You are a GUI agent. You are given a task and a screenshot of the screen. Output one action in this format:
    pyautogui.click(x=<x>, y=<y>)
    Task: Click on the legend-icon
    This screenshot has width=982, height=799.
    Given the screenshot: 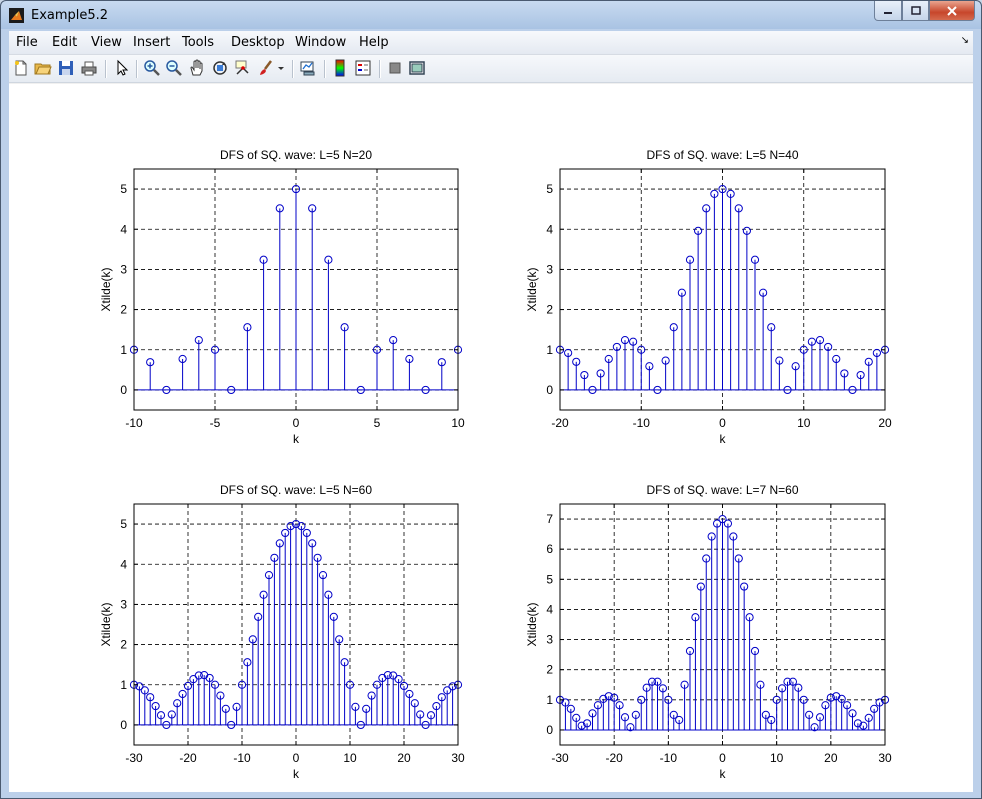 What is the action you would take?
    pyautogui.click(x=363, y=68)
    